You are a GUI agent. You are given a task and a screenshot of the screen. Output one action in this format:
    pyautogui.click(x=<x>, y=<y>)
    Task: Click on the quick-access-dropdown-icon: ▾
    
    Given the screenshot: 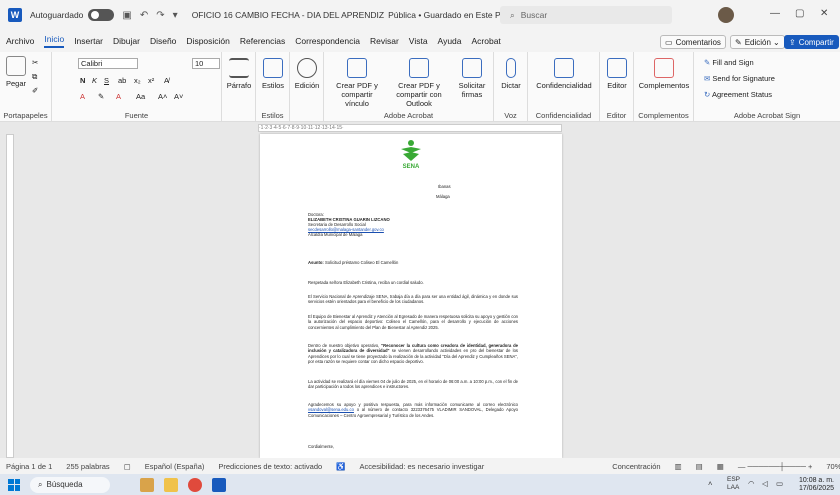 What is the action you would take?
    pyautogui.click(x=175, y=15)
    